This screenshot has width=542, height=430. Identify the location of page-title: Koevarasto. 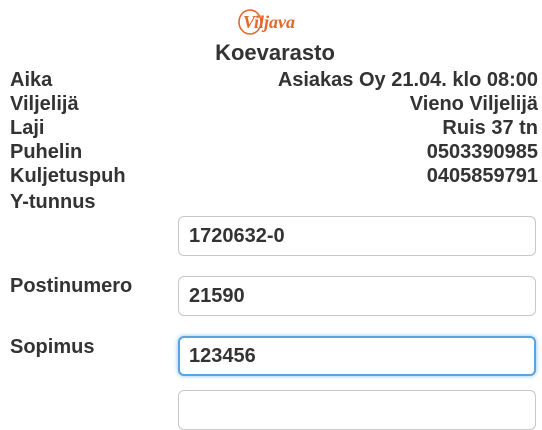
(271, 53).